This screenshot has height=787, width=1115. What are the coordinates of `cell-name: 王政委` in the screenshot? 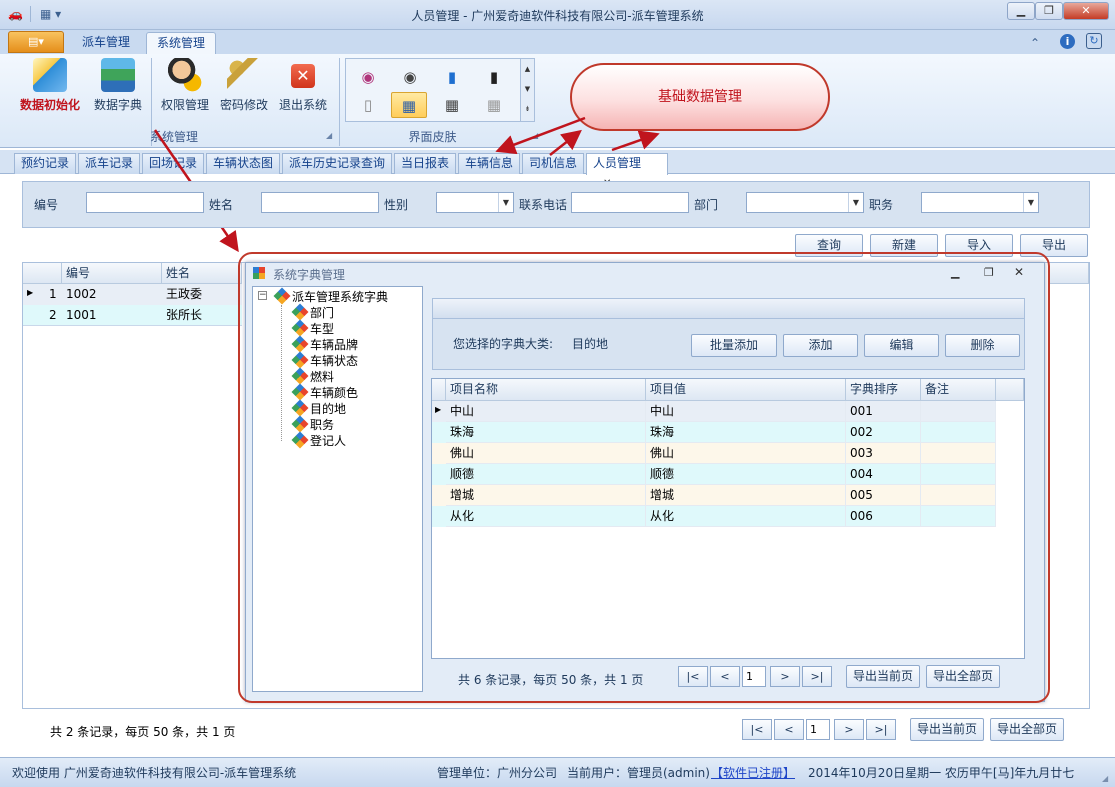 It's located at (184, 294).